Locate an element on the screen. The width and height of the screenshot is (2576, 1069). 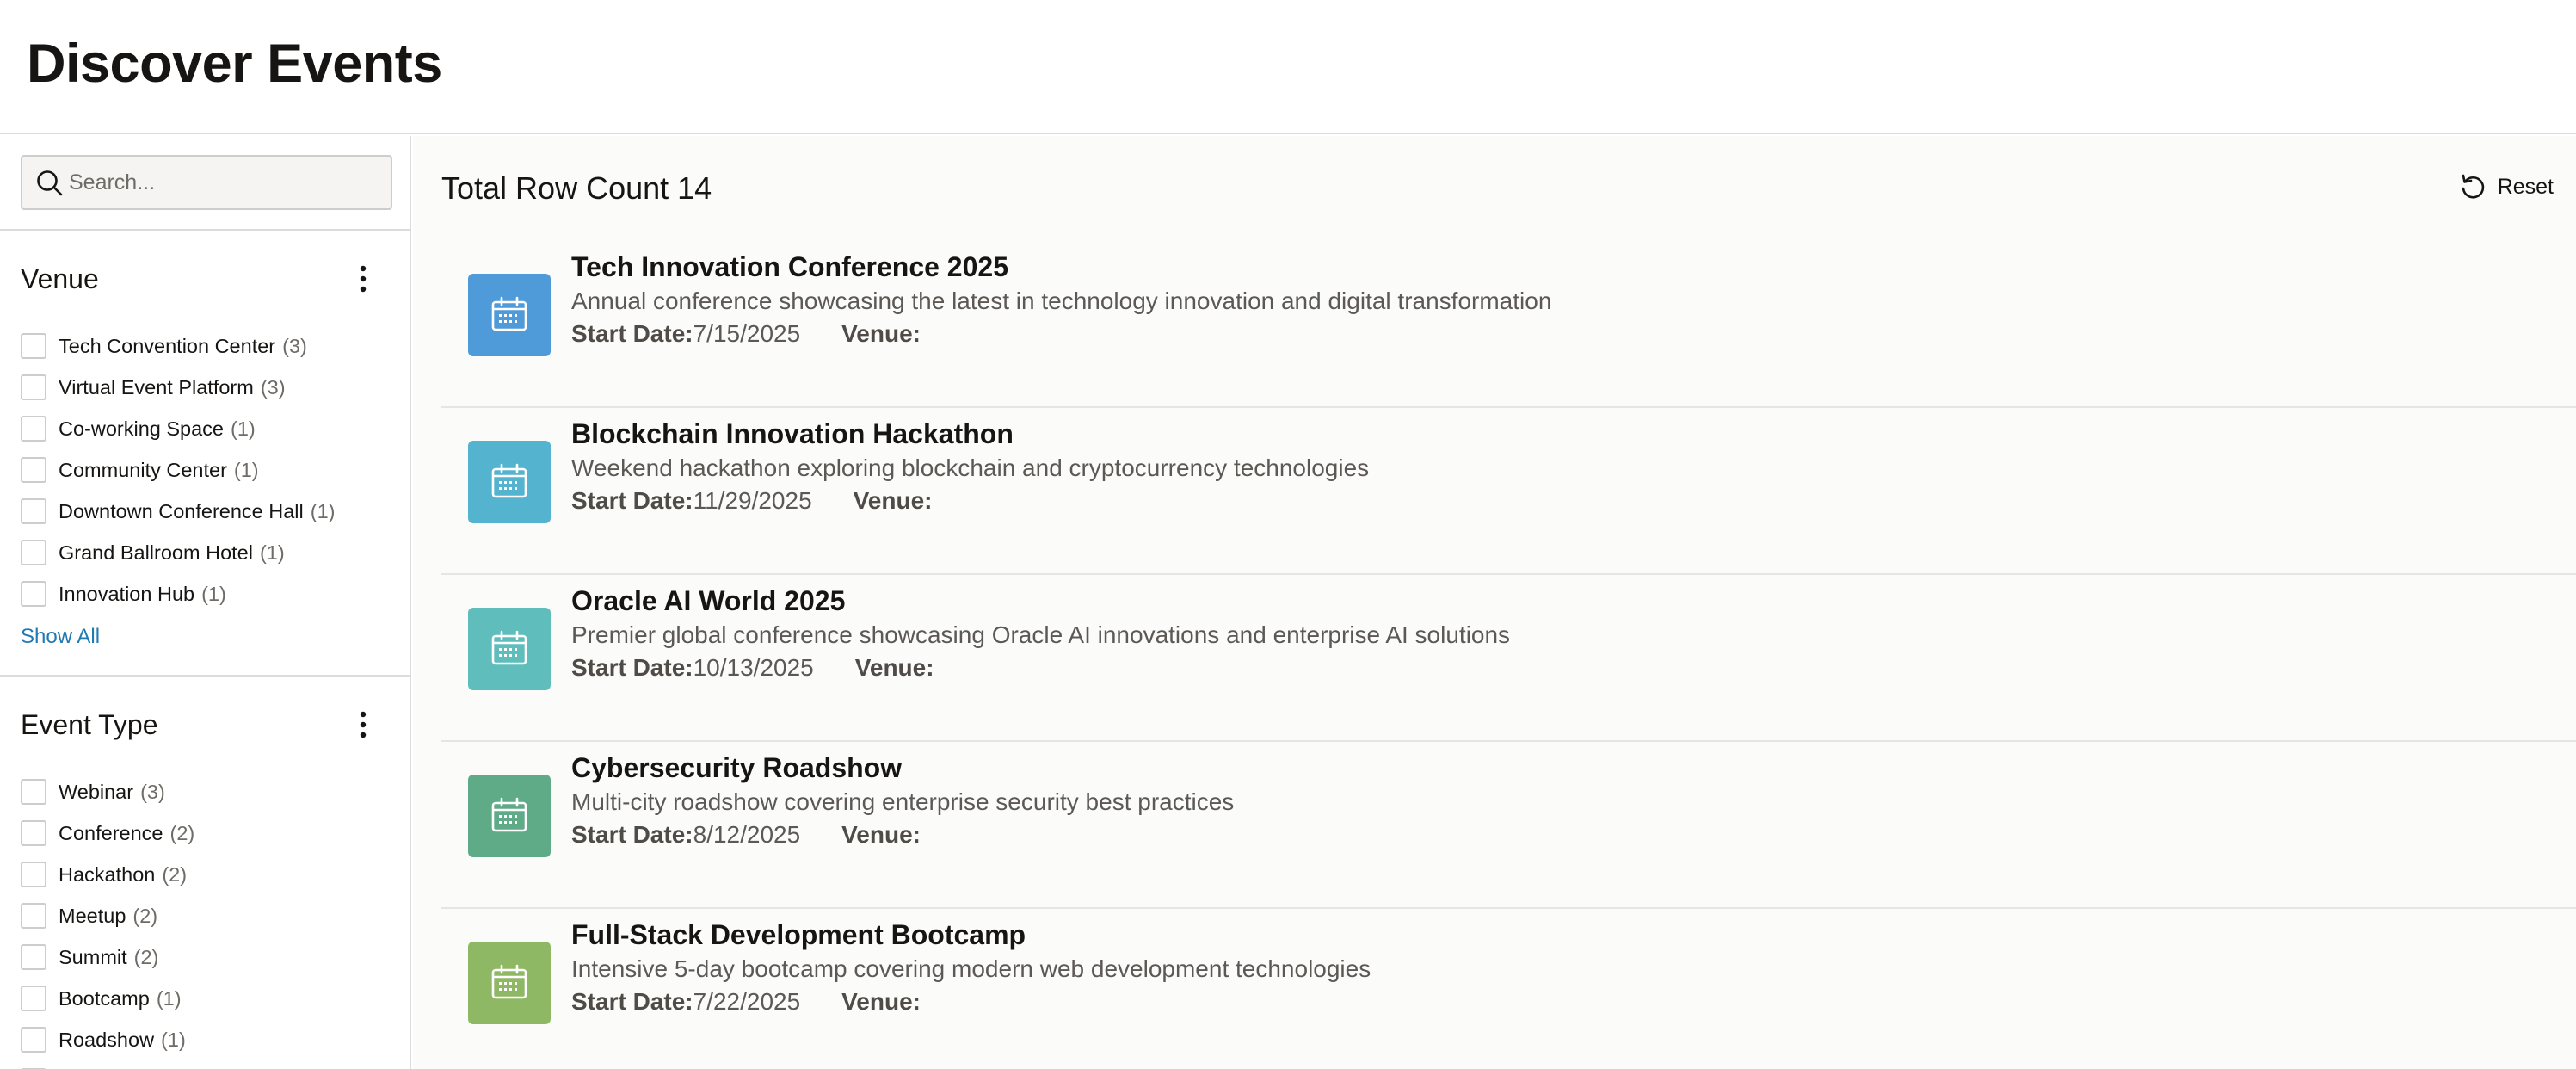
venue-option: Community Center (1) is located at coordinates (210, 470).